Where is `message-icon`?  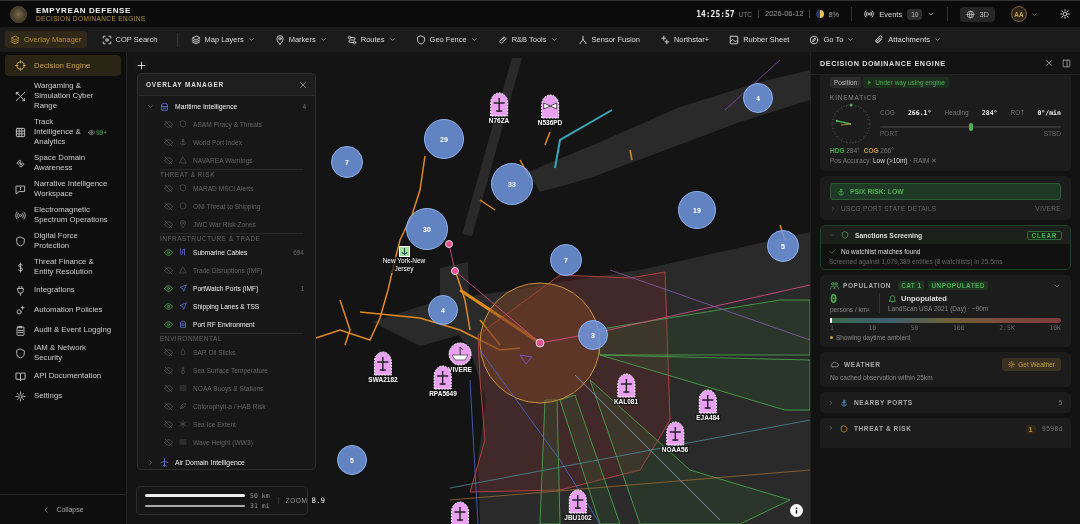 message-icon is located at coordinates (20, 189).